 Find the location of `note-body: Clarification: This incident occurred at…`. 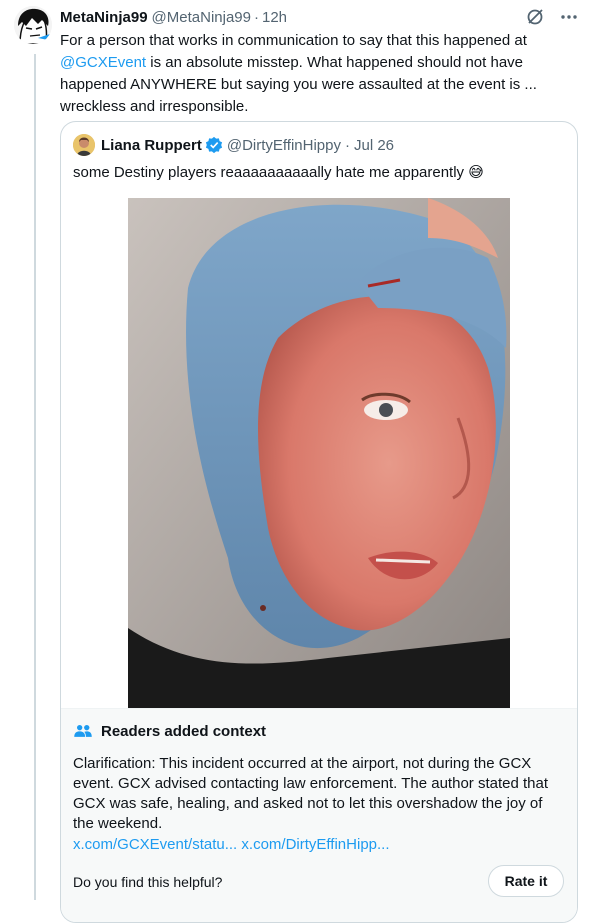

note-body: Clarification: This incident occurred at… is located at coordinates (310, 793).